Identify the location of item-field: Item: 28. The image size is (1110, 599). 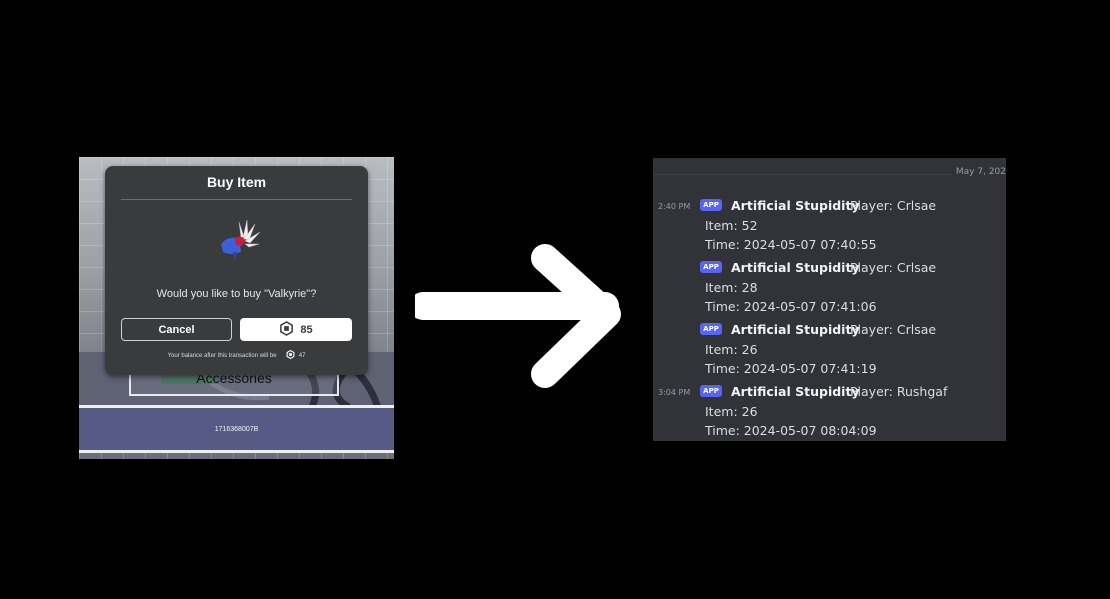
(731, 287).